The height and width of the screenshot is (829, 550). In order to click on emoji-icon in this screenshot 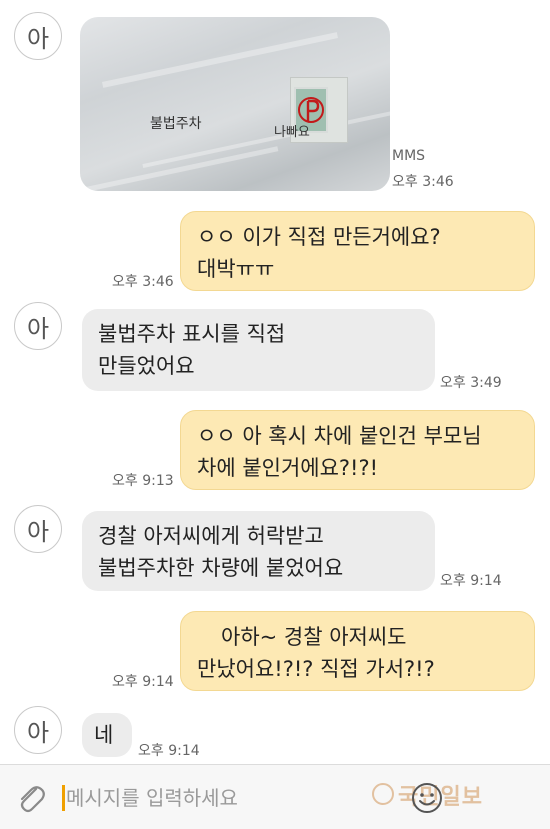, I will do `click(427, 798)`.